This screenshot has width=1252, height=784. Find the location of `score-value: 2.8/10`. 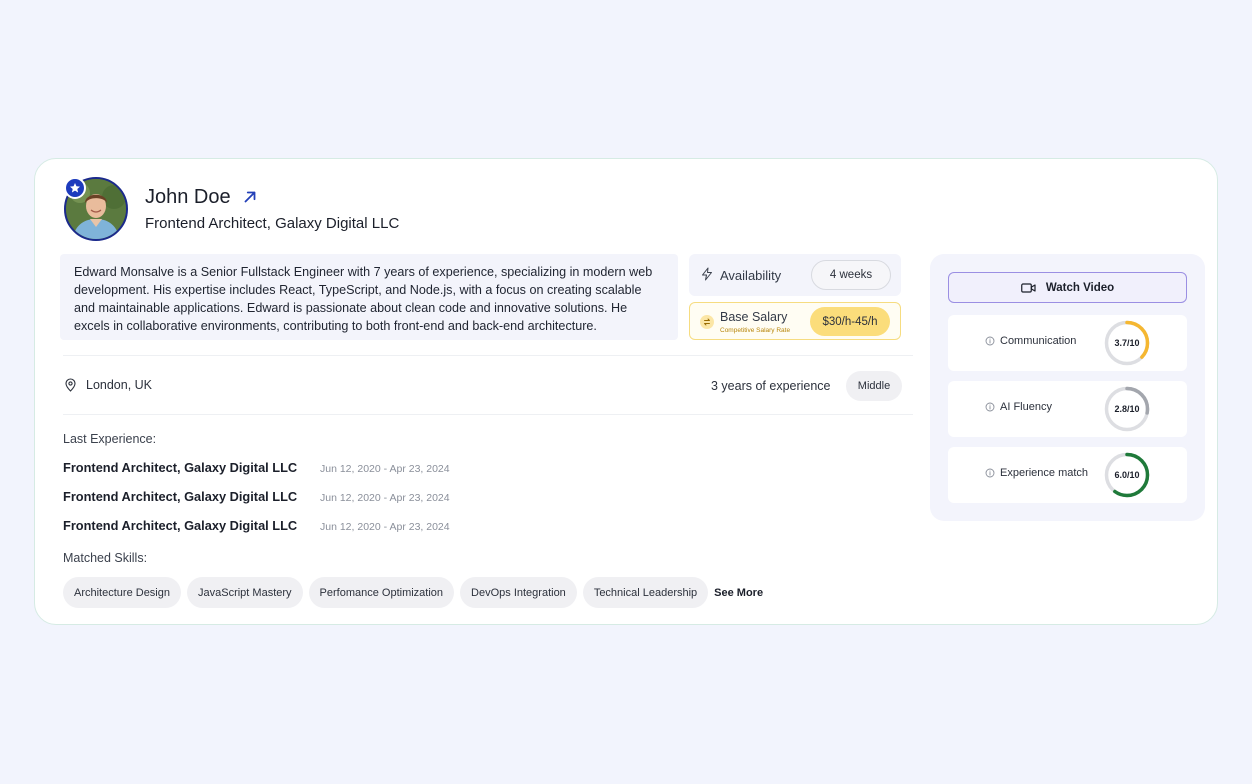

score-value: 2.8/10 is located at coordinates (1127, 409).